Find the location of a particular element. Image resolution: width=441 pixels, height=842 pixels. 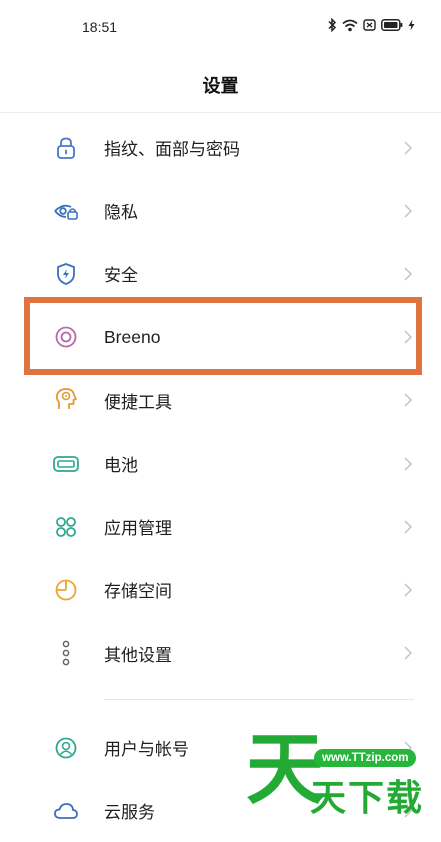

cloud-icon is located at coordinates (66, 811).